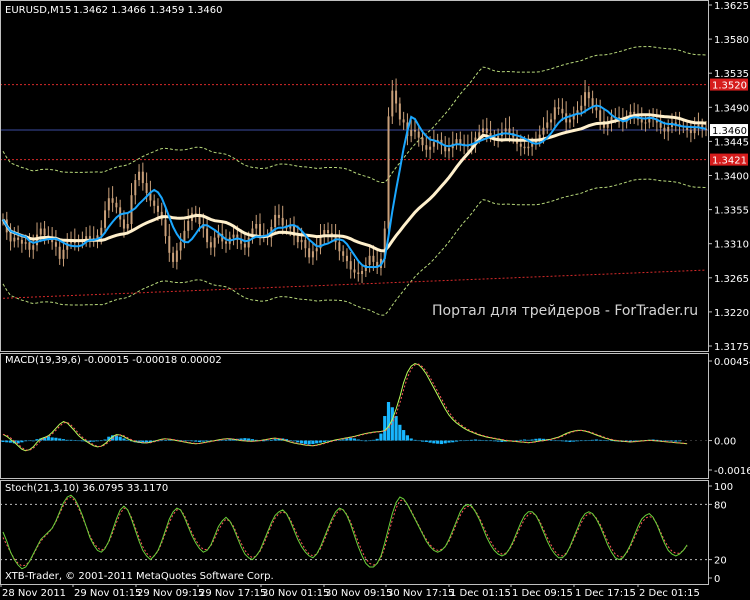 This screenshot has width=750, height=600. I want to click on price-tick-label: 1.3625, so click(731, 6).